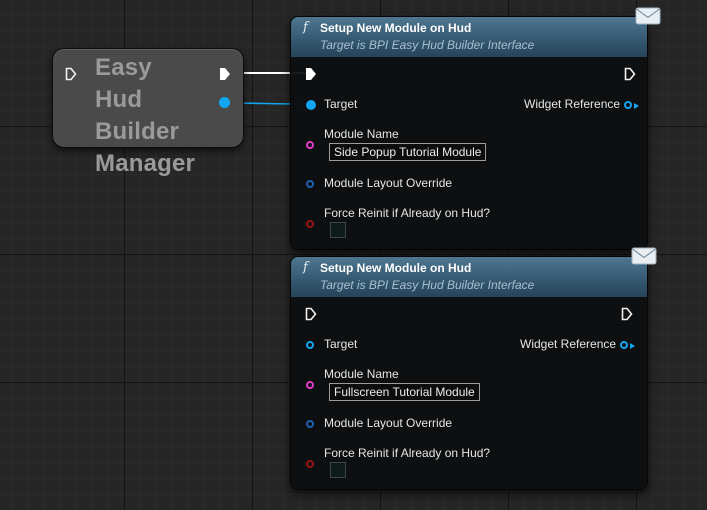  What do you see at coordinates (224, 102) in the screenshot?
I see `manager-output-pin` at bounding box center [224, 102].